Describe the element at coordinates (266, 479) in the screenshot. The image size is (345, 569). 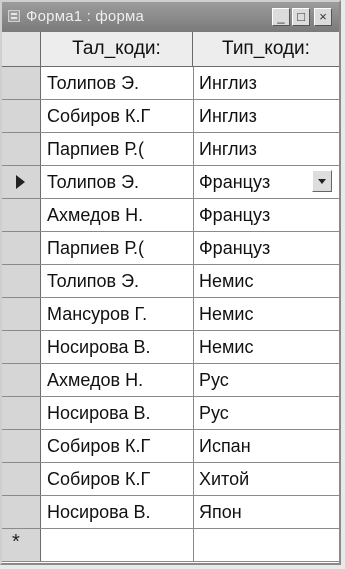
I see `cell-tip-kodi: Хитой` at that location.